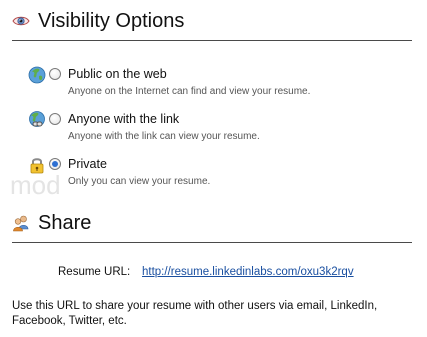 The image size is (427, 337). What do you see at coordinates (212, 225) in the screenshot?
I see `share-section-header: Share` at bounding box center [212, 225].